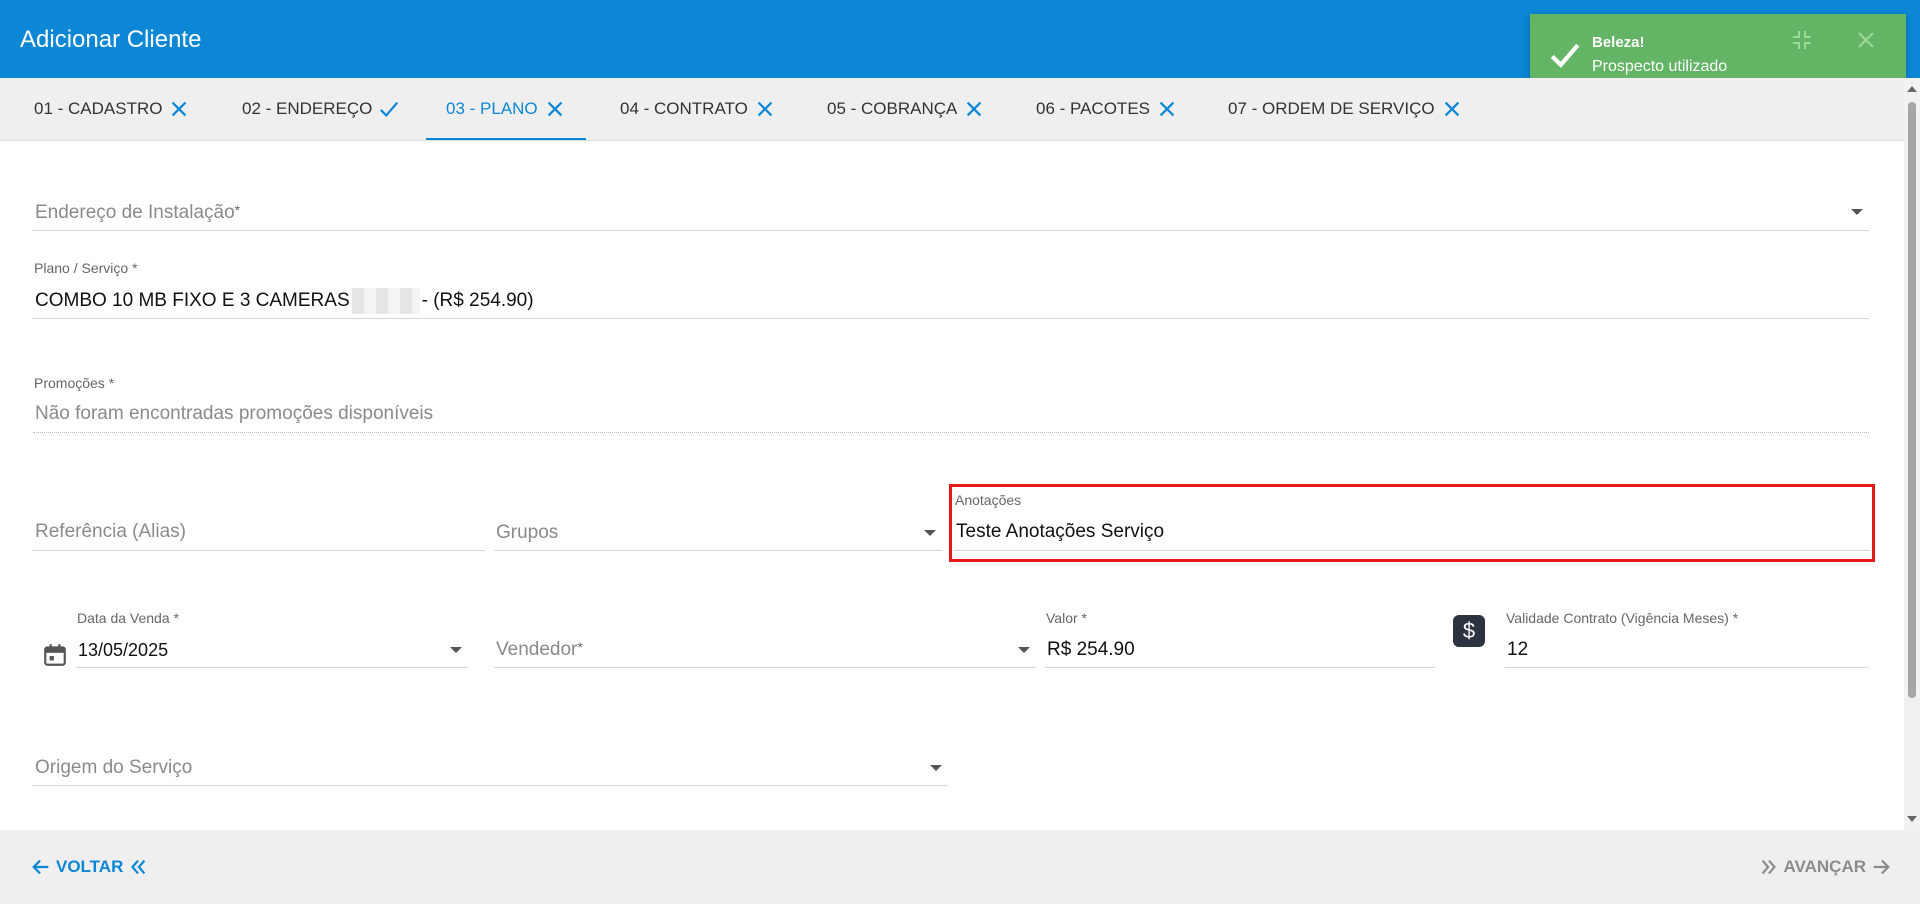 The image size is (1920, 904). Describe the element at coordinates (537, 649) in the screenshot. I see `field-label: Vendedor` at that location.